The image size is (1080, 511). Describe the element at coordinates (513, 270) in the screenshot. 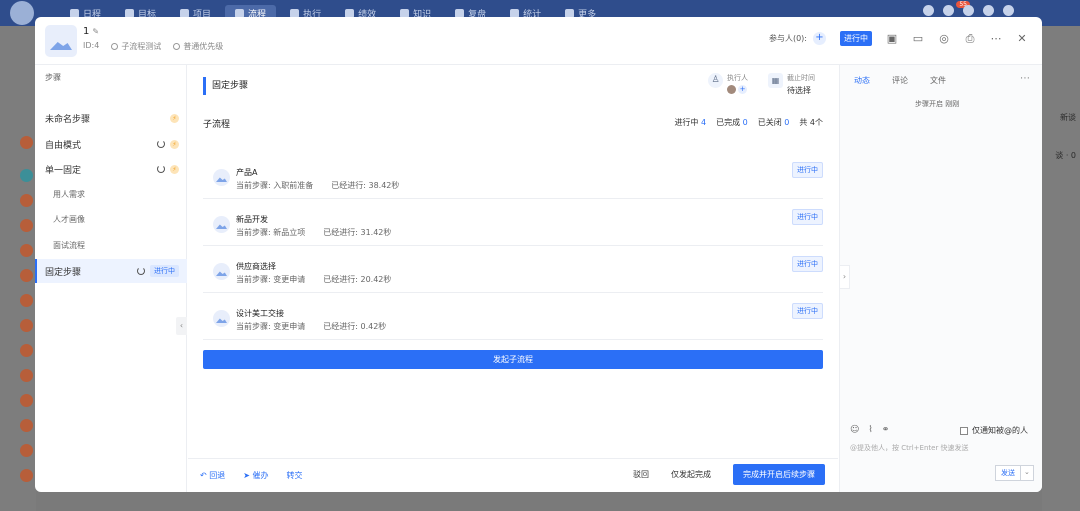

I see `subflow-row: 供应商选择 当前步骤: 变更申请 已经进行: 20.42秒 进行中` at that location.